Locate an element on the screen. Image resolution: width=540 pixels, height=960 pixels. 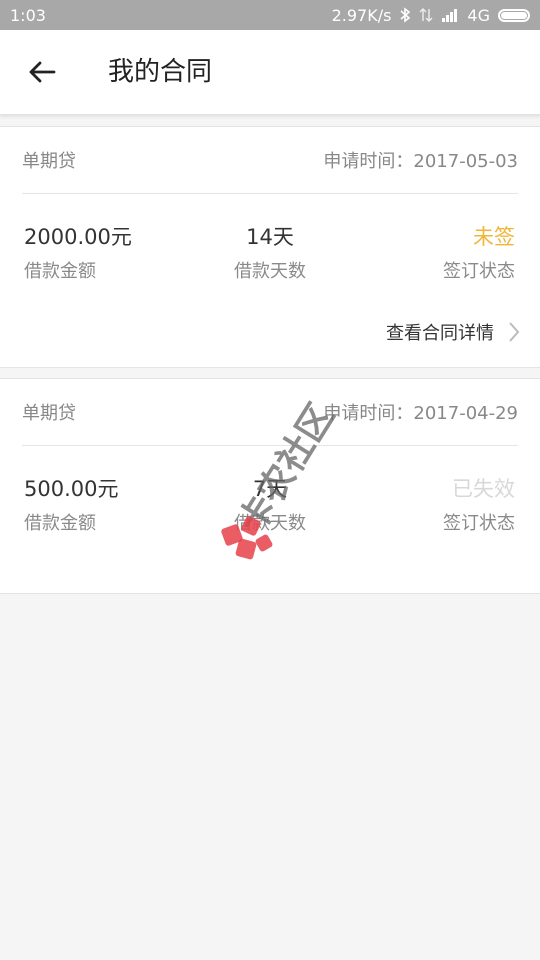
bluetooth-icon is located at coordinates (405, 15).